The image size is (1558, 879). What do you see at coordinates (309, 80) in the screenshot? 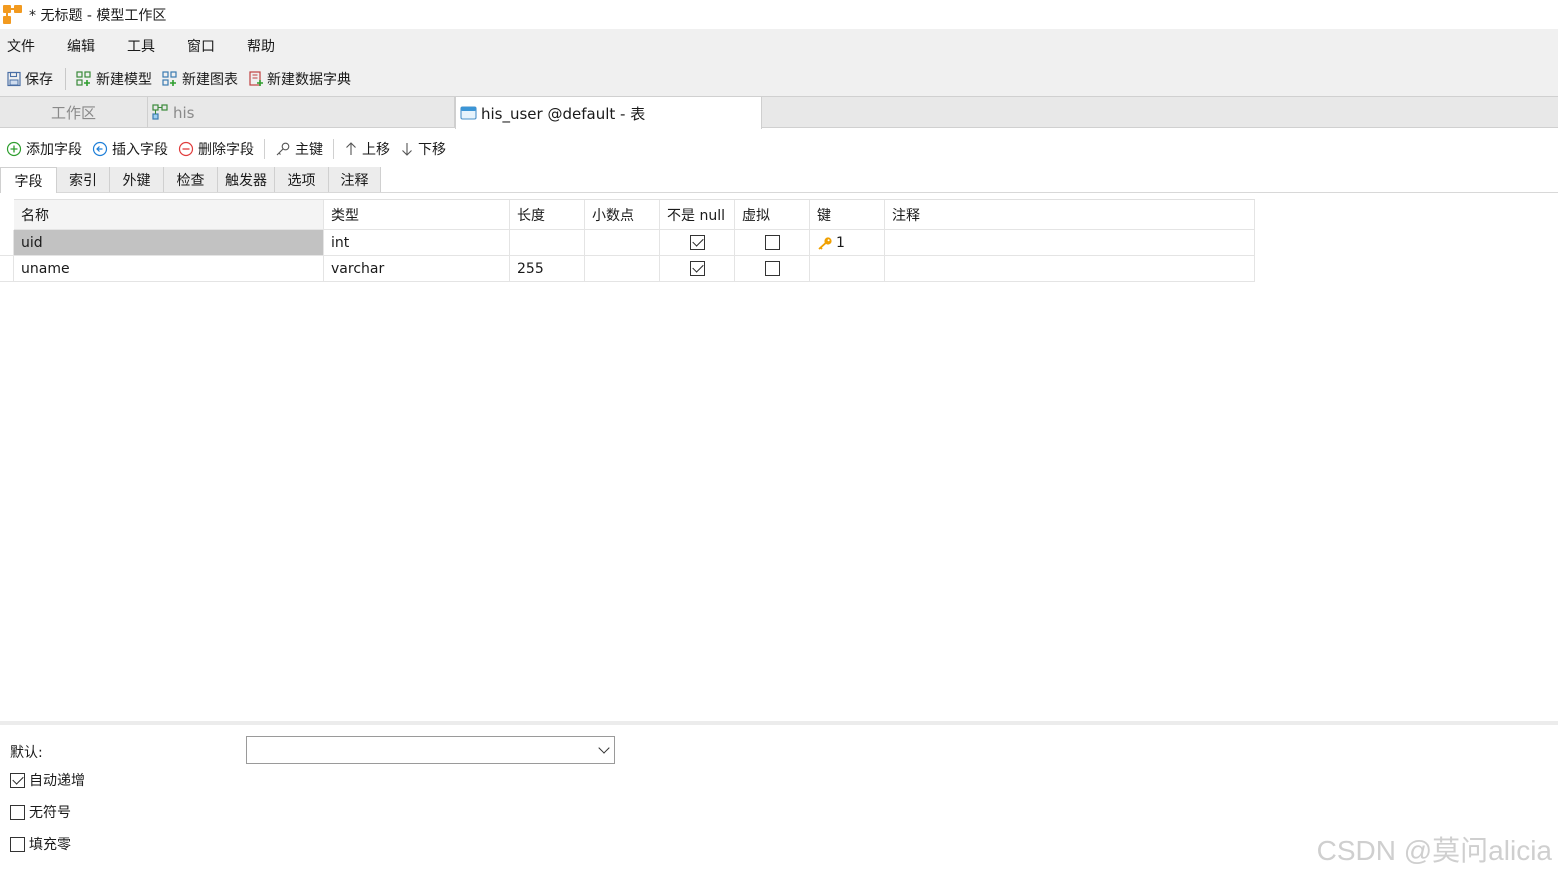
I see `new-dictionary-label: 新建数据字典` at bounding box center [309, 80].